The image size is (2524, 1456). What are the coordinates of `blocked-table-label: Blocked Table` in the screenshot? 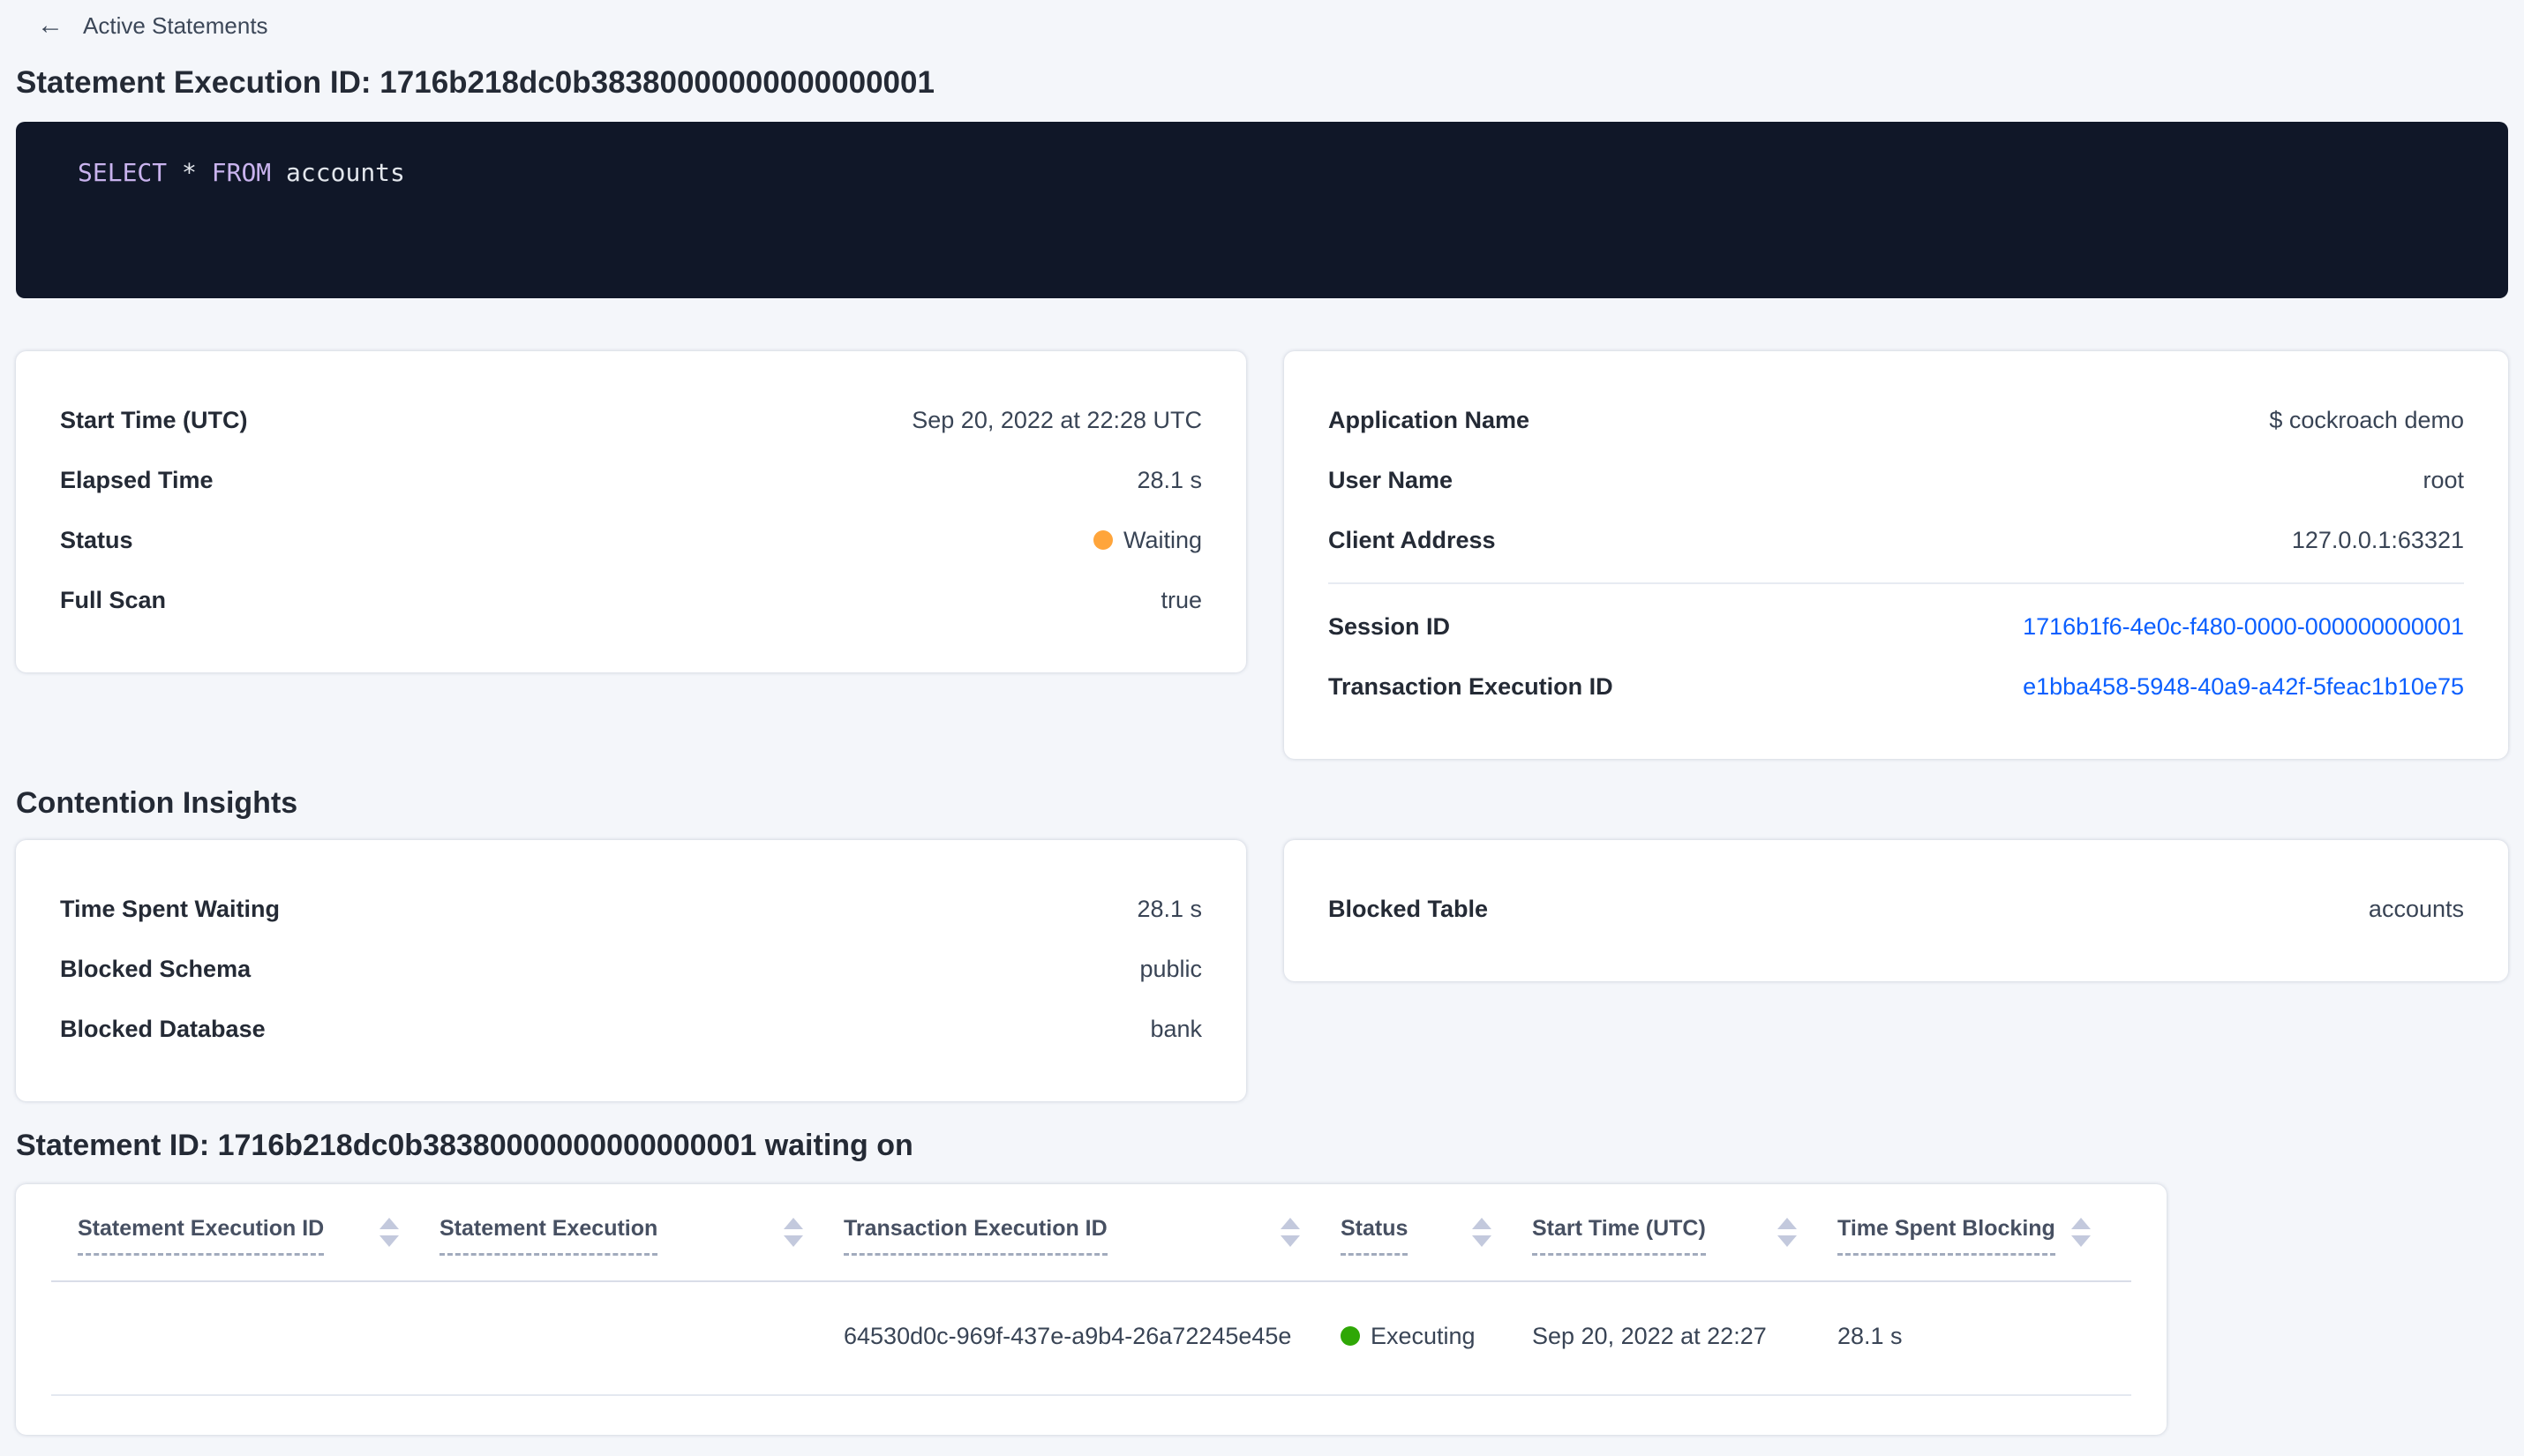 It's located at (1408, 909).